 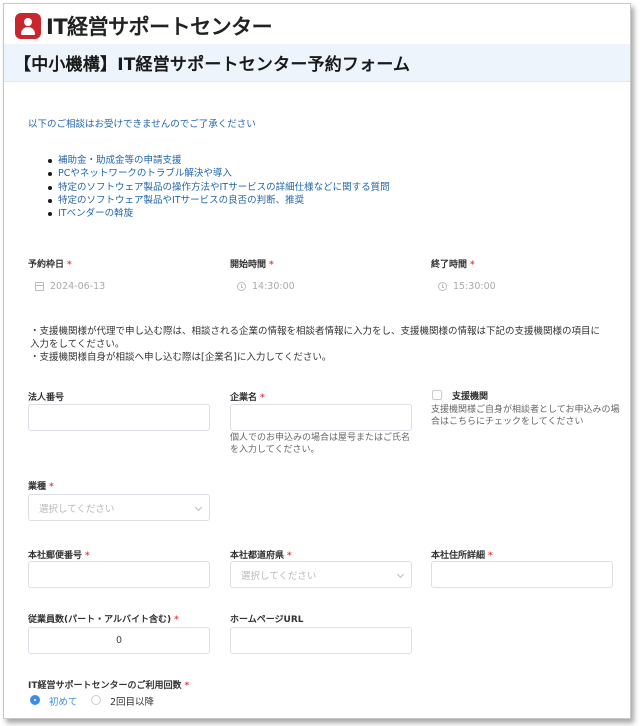 I want to click on company-input, so click(x=321, y=417).